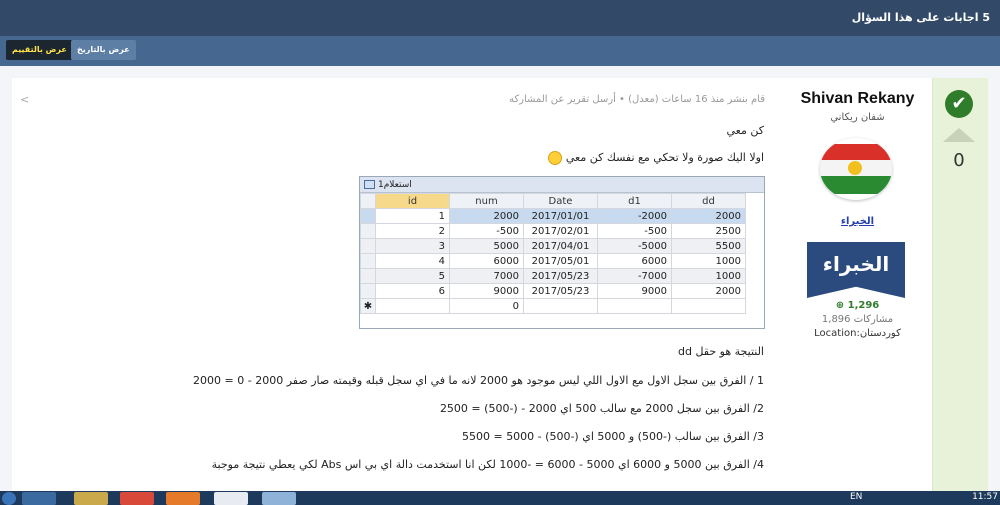 The height and width of the screenshot is (505, 1000). What do you see at coordinates (500, 18) in the screenshot?
I see `question-header: 5 اجابات على هذا السؤال` at bounding box center [500, 18].